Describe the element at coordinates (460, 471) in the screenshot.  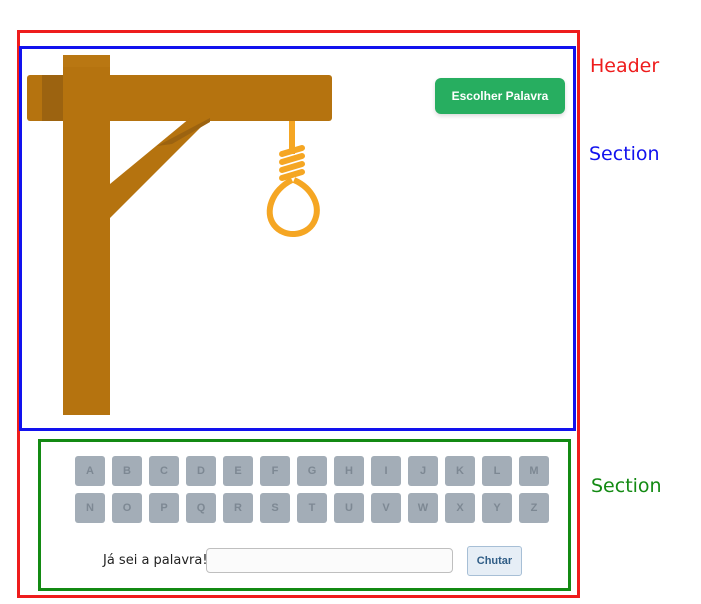
I see `letter-key-k: K` at that location.